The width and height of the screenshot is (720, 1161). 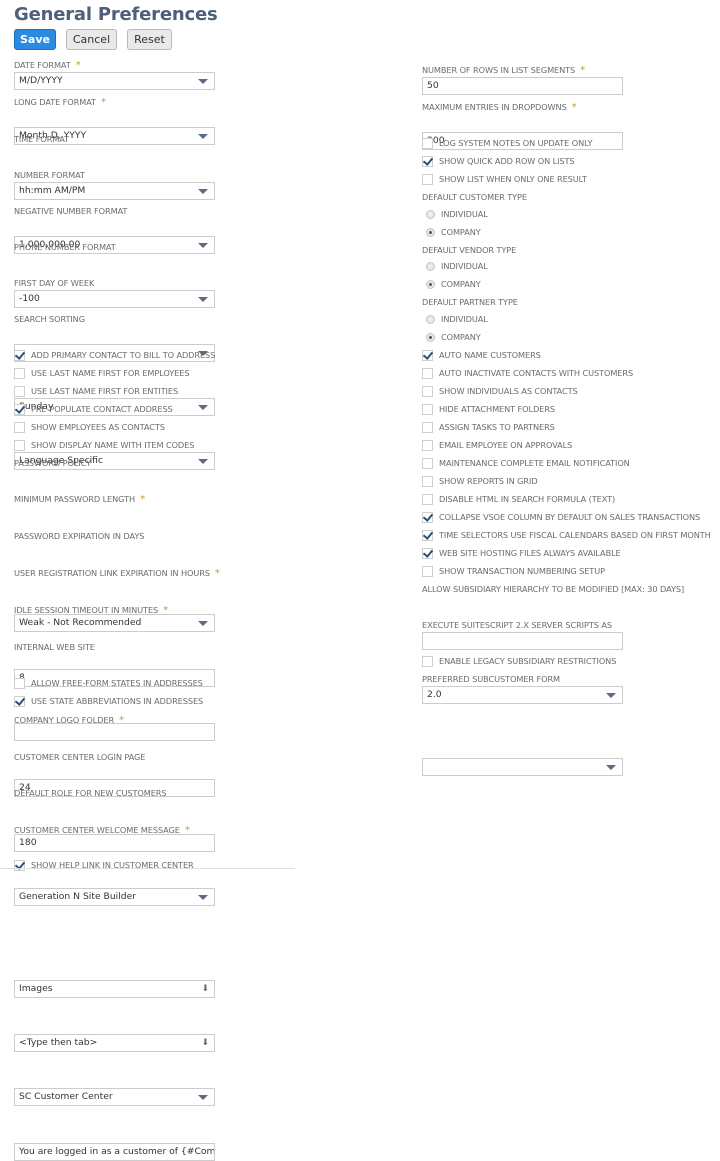 I want to click on radio-partner-individual: INDIVIDUAL, so click(x=455, y=319).